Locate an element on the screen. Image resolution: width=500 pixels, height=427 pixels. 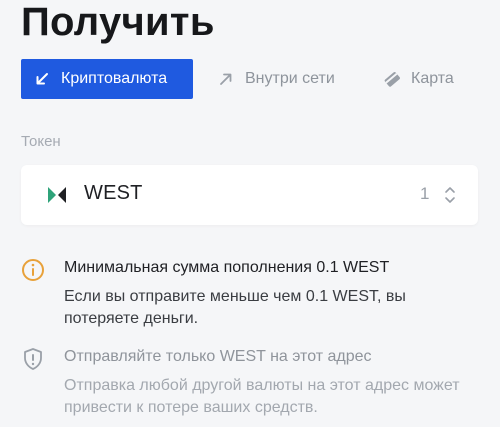
receive-method-tabs: Криптовалюта Внутри сети Карта is located at coordinates (251, 79).